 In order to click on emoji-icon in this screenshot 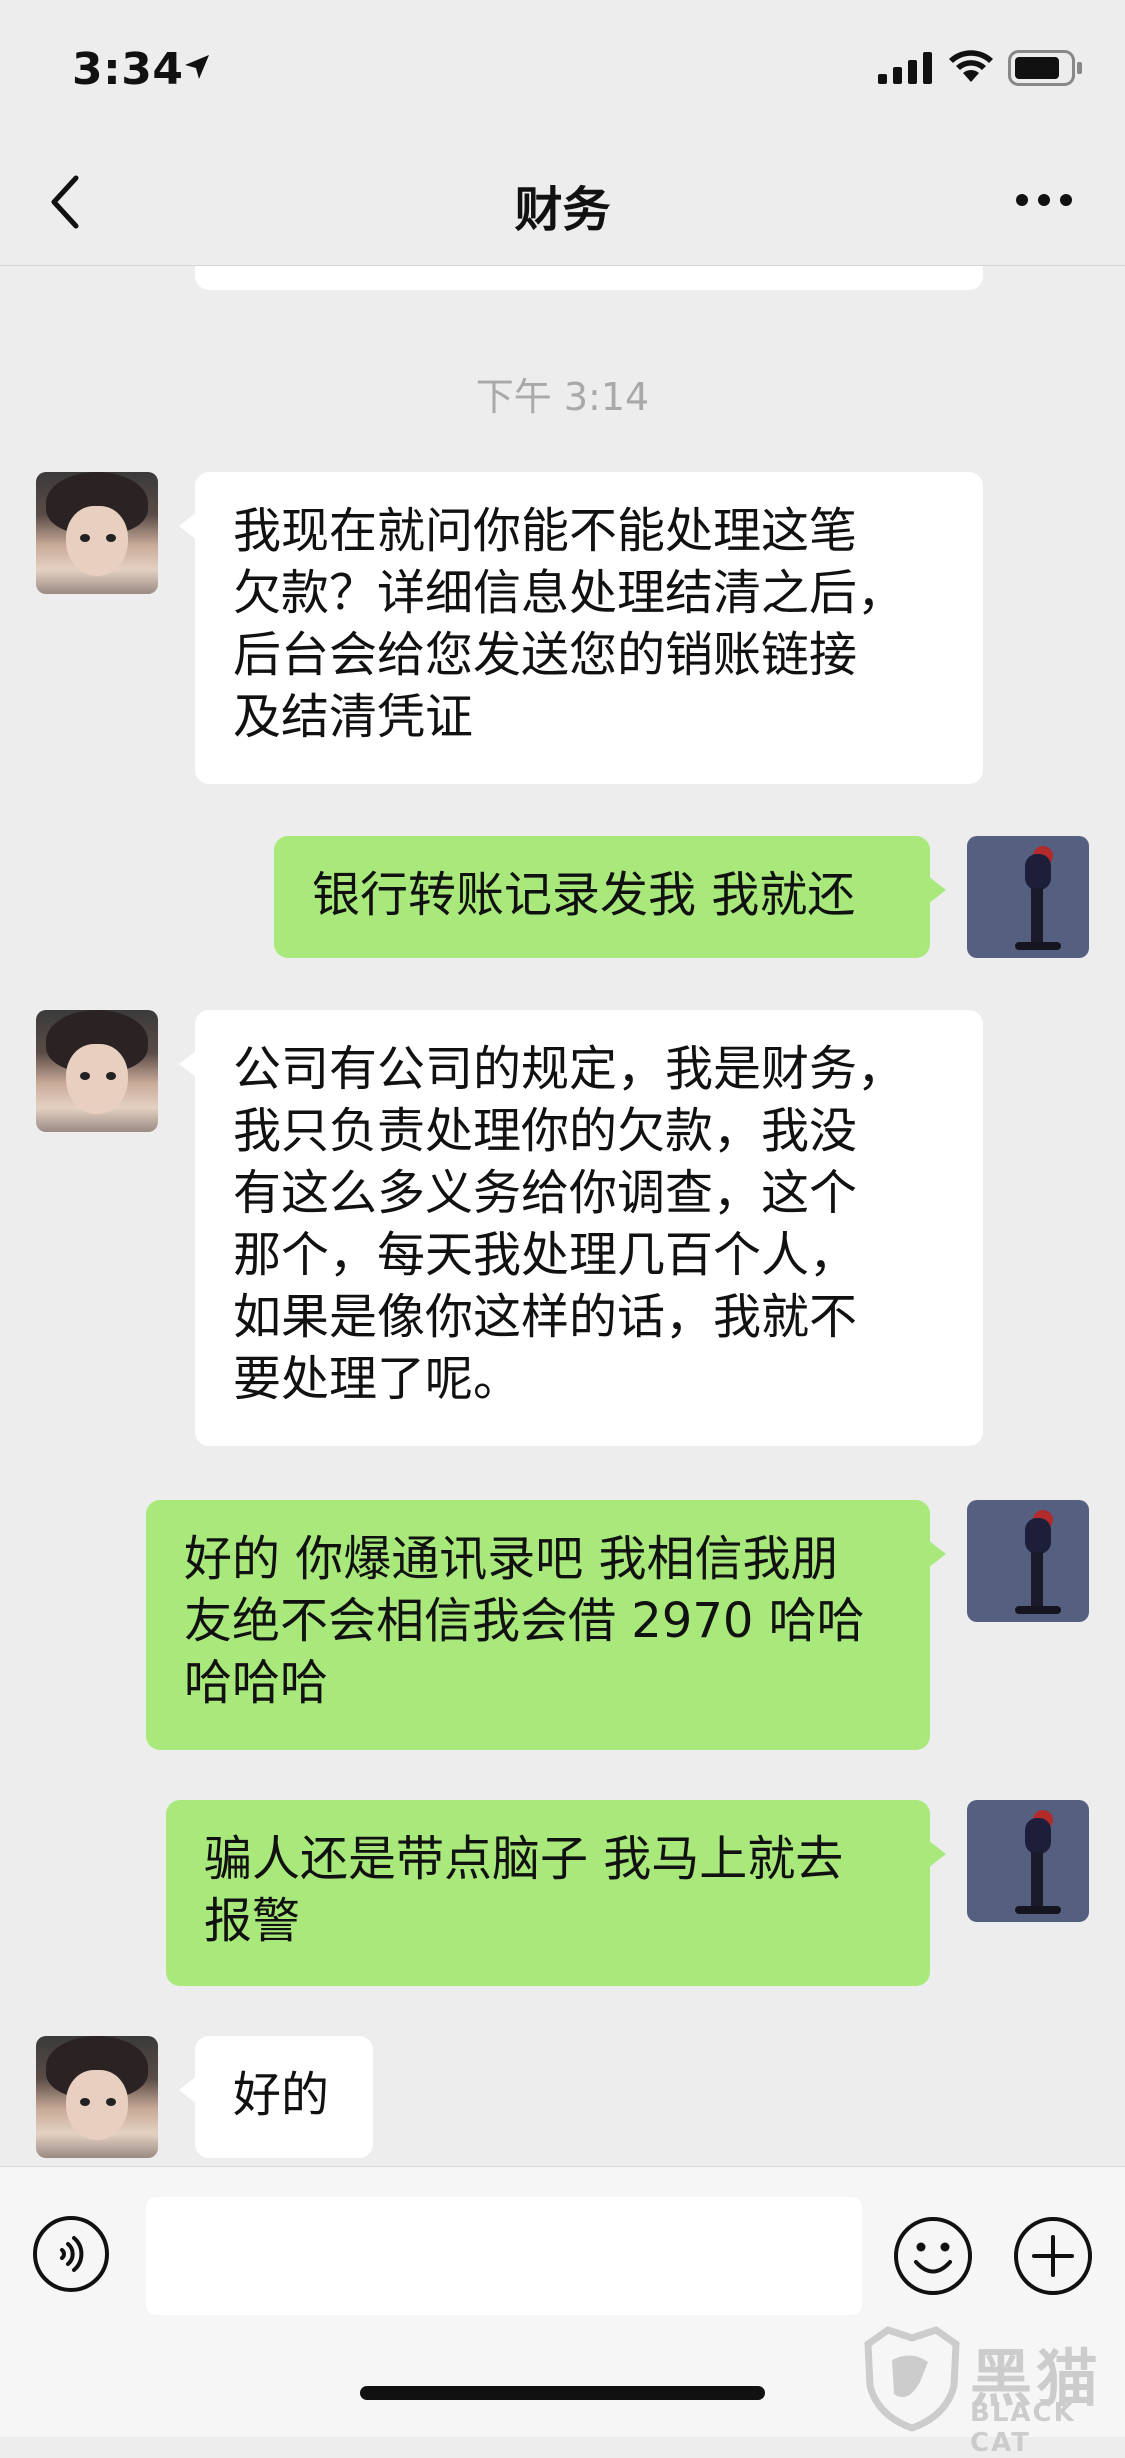, I will do `click(933, 2256)`.